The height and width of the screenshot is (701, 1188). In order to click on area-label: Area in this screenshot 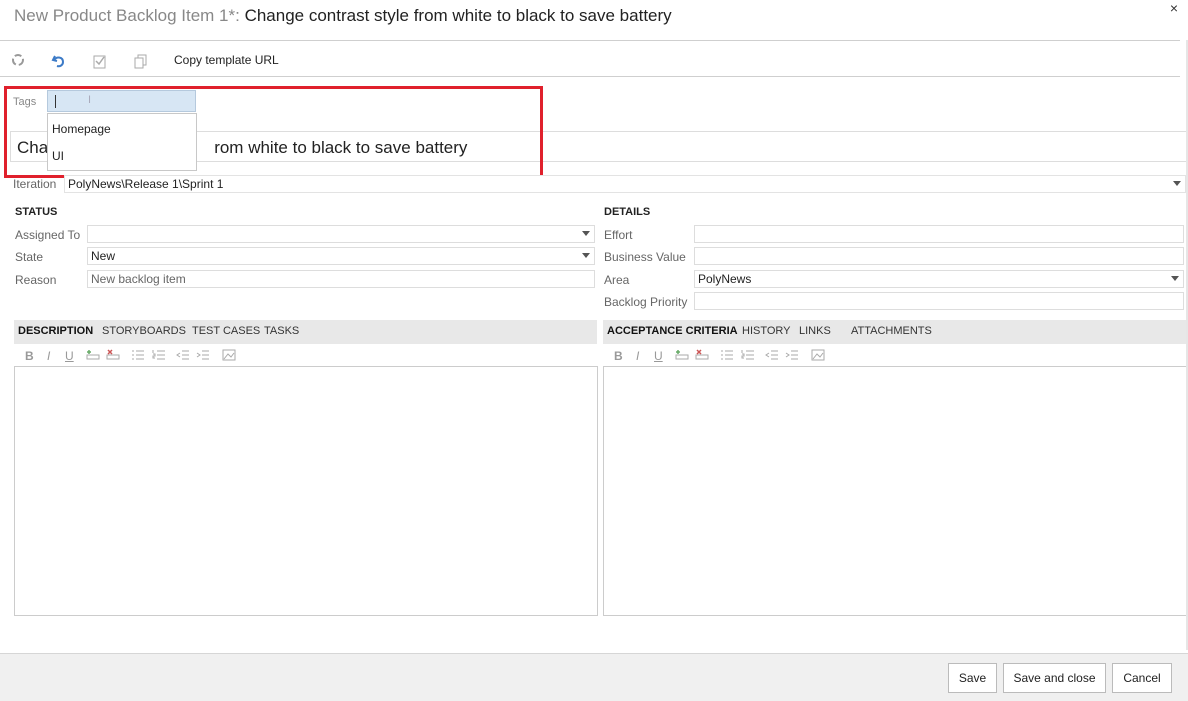, I will do `click(617, 280)`.